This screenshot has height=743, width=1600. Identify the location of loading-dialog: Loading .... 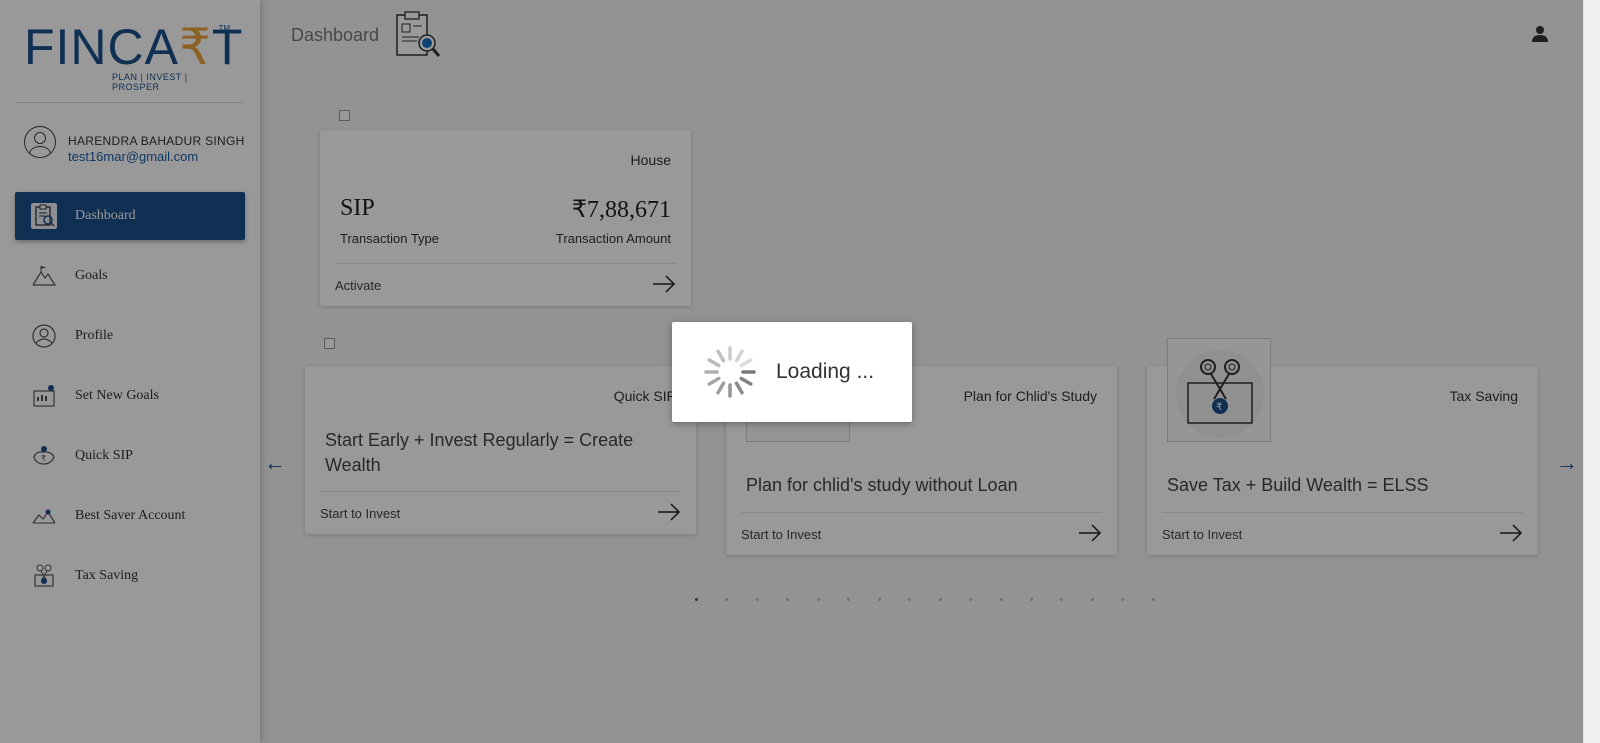
(792, 372).